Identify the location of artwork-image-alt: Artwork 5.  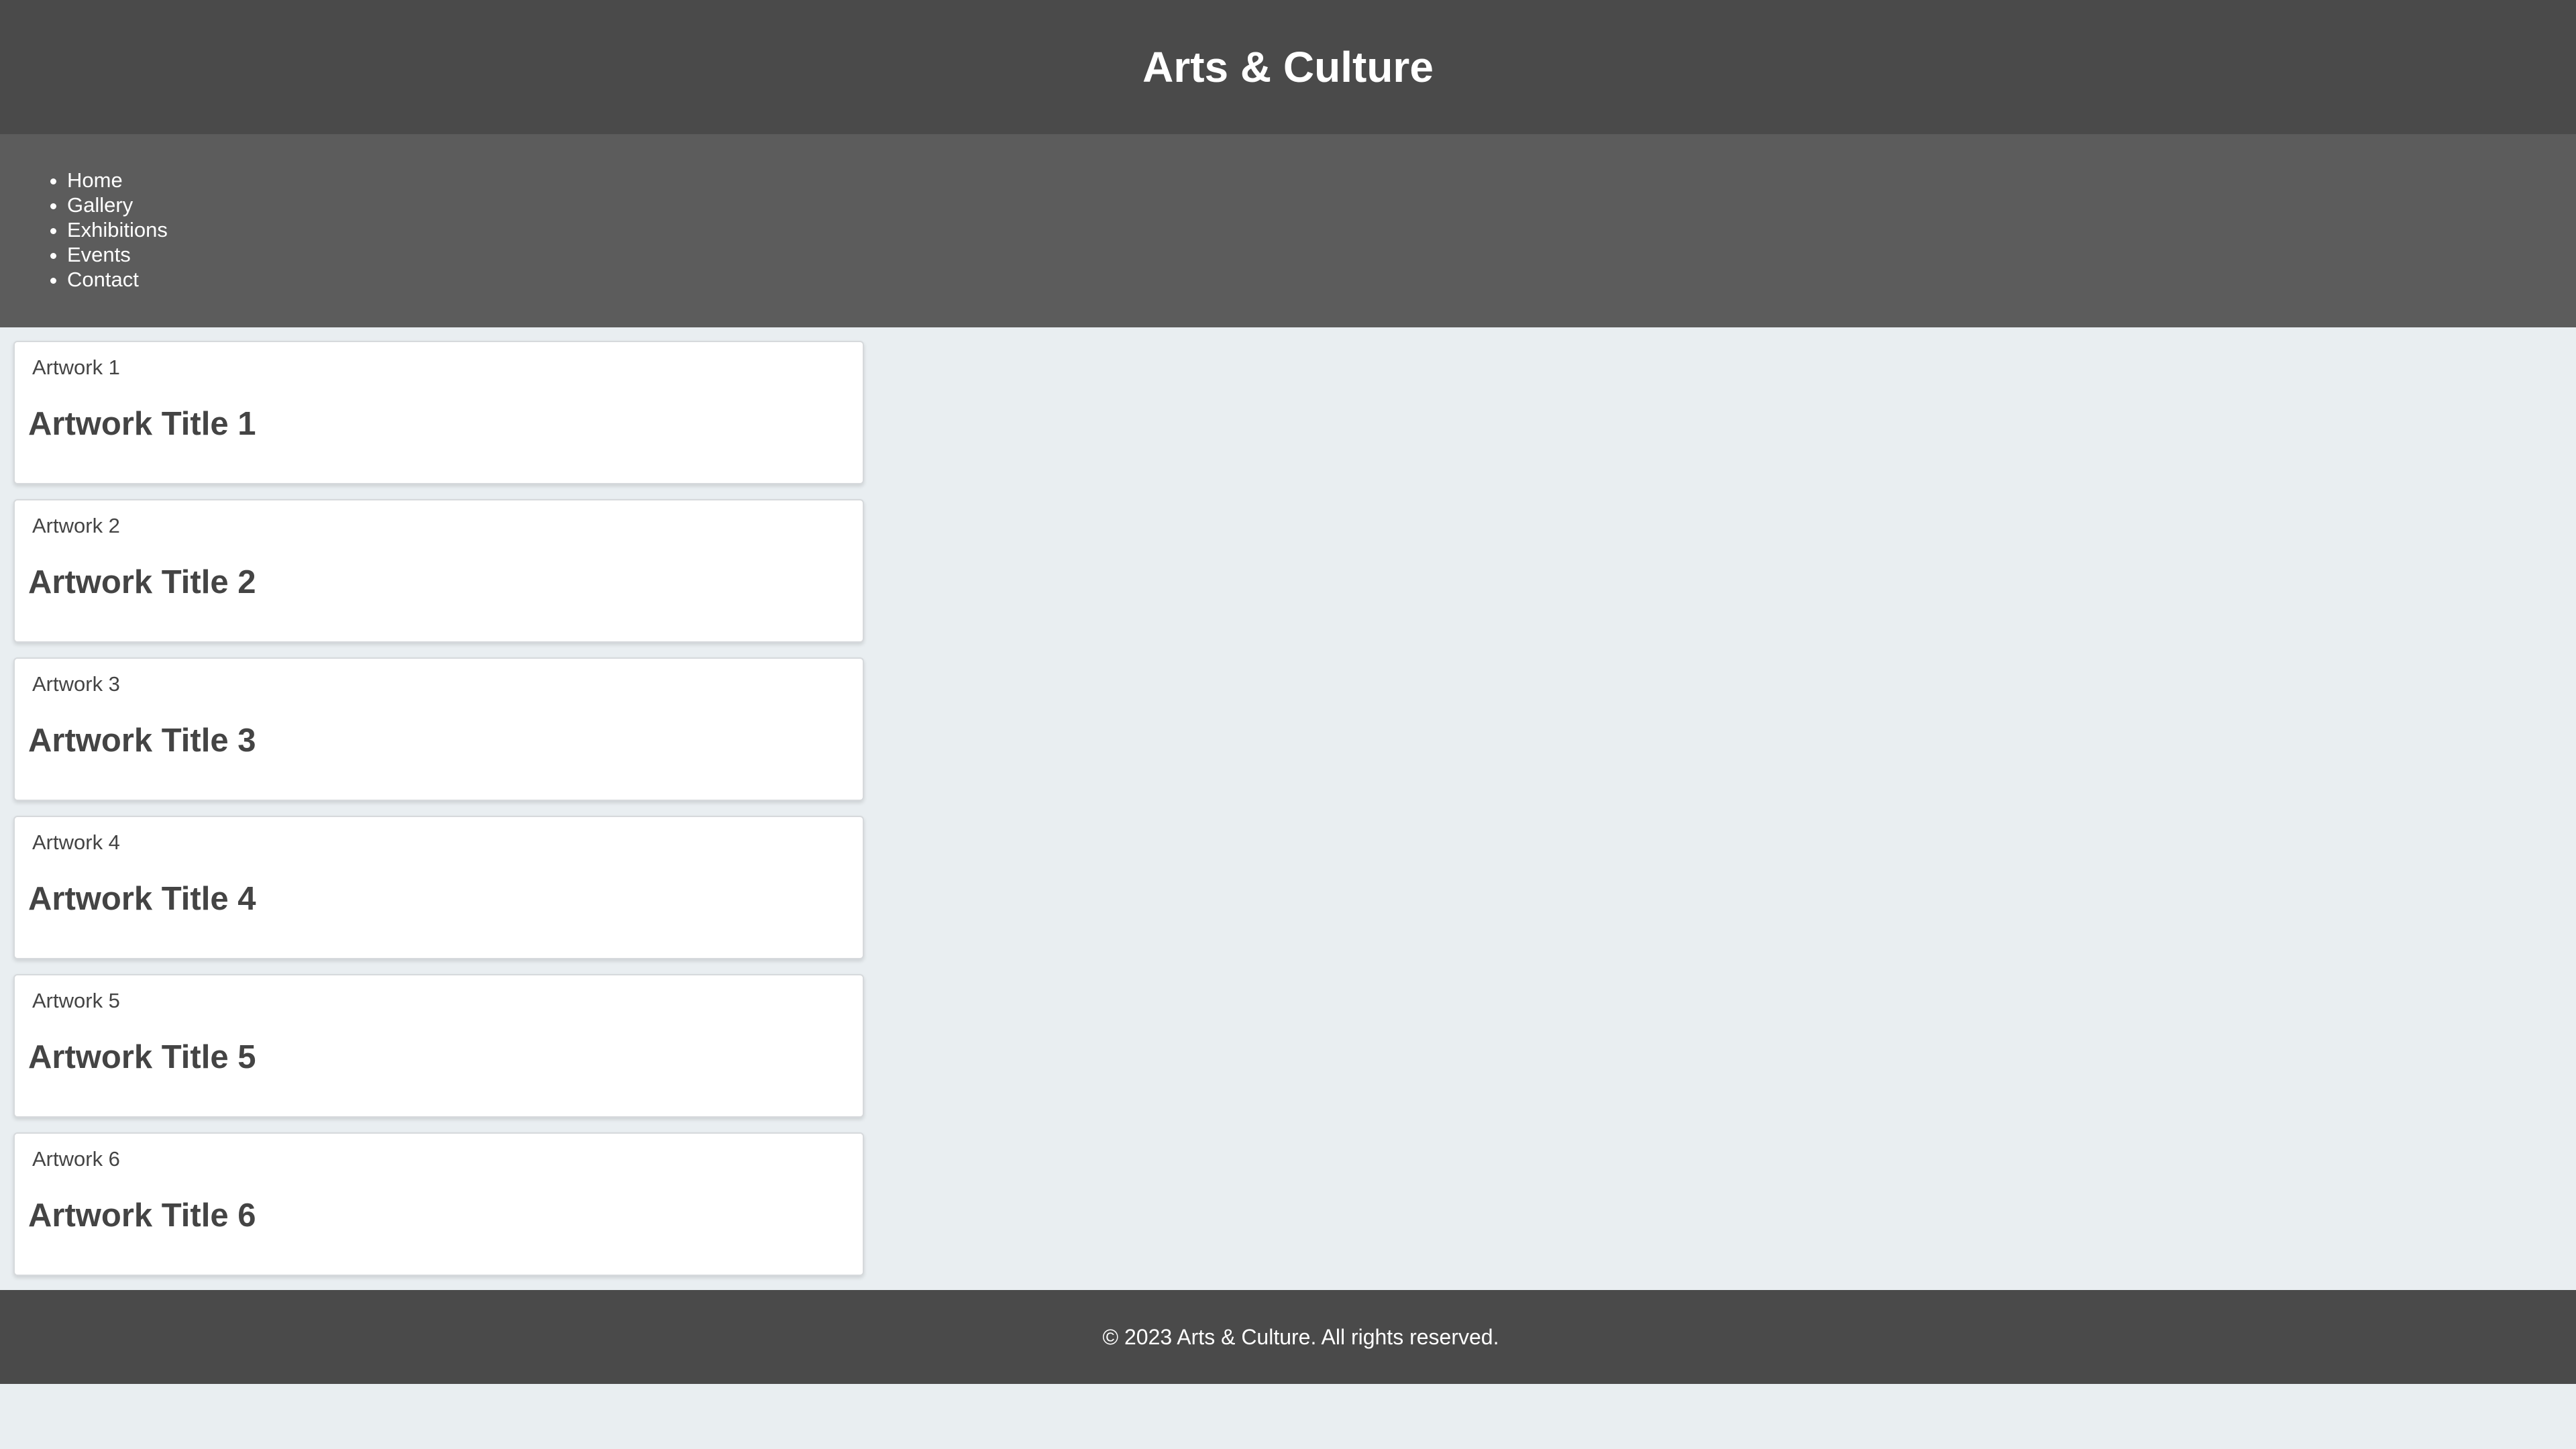
(76, 1000).